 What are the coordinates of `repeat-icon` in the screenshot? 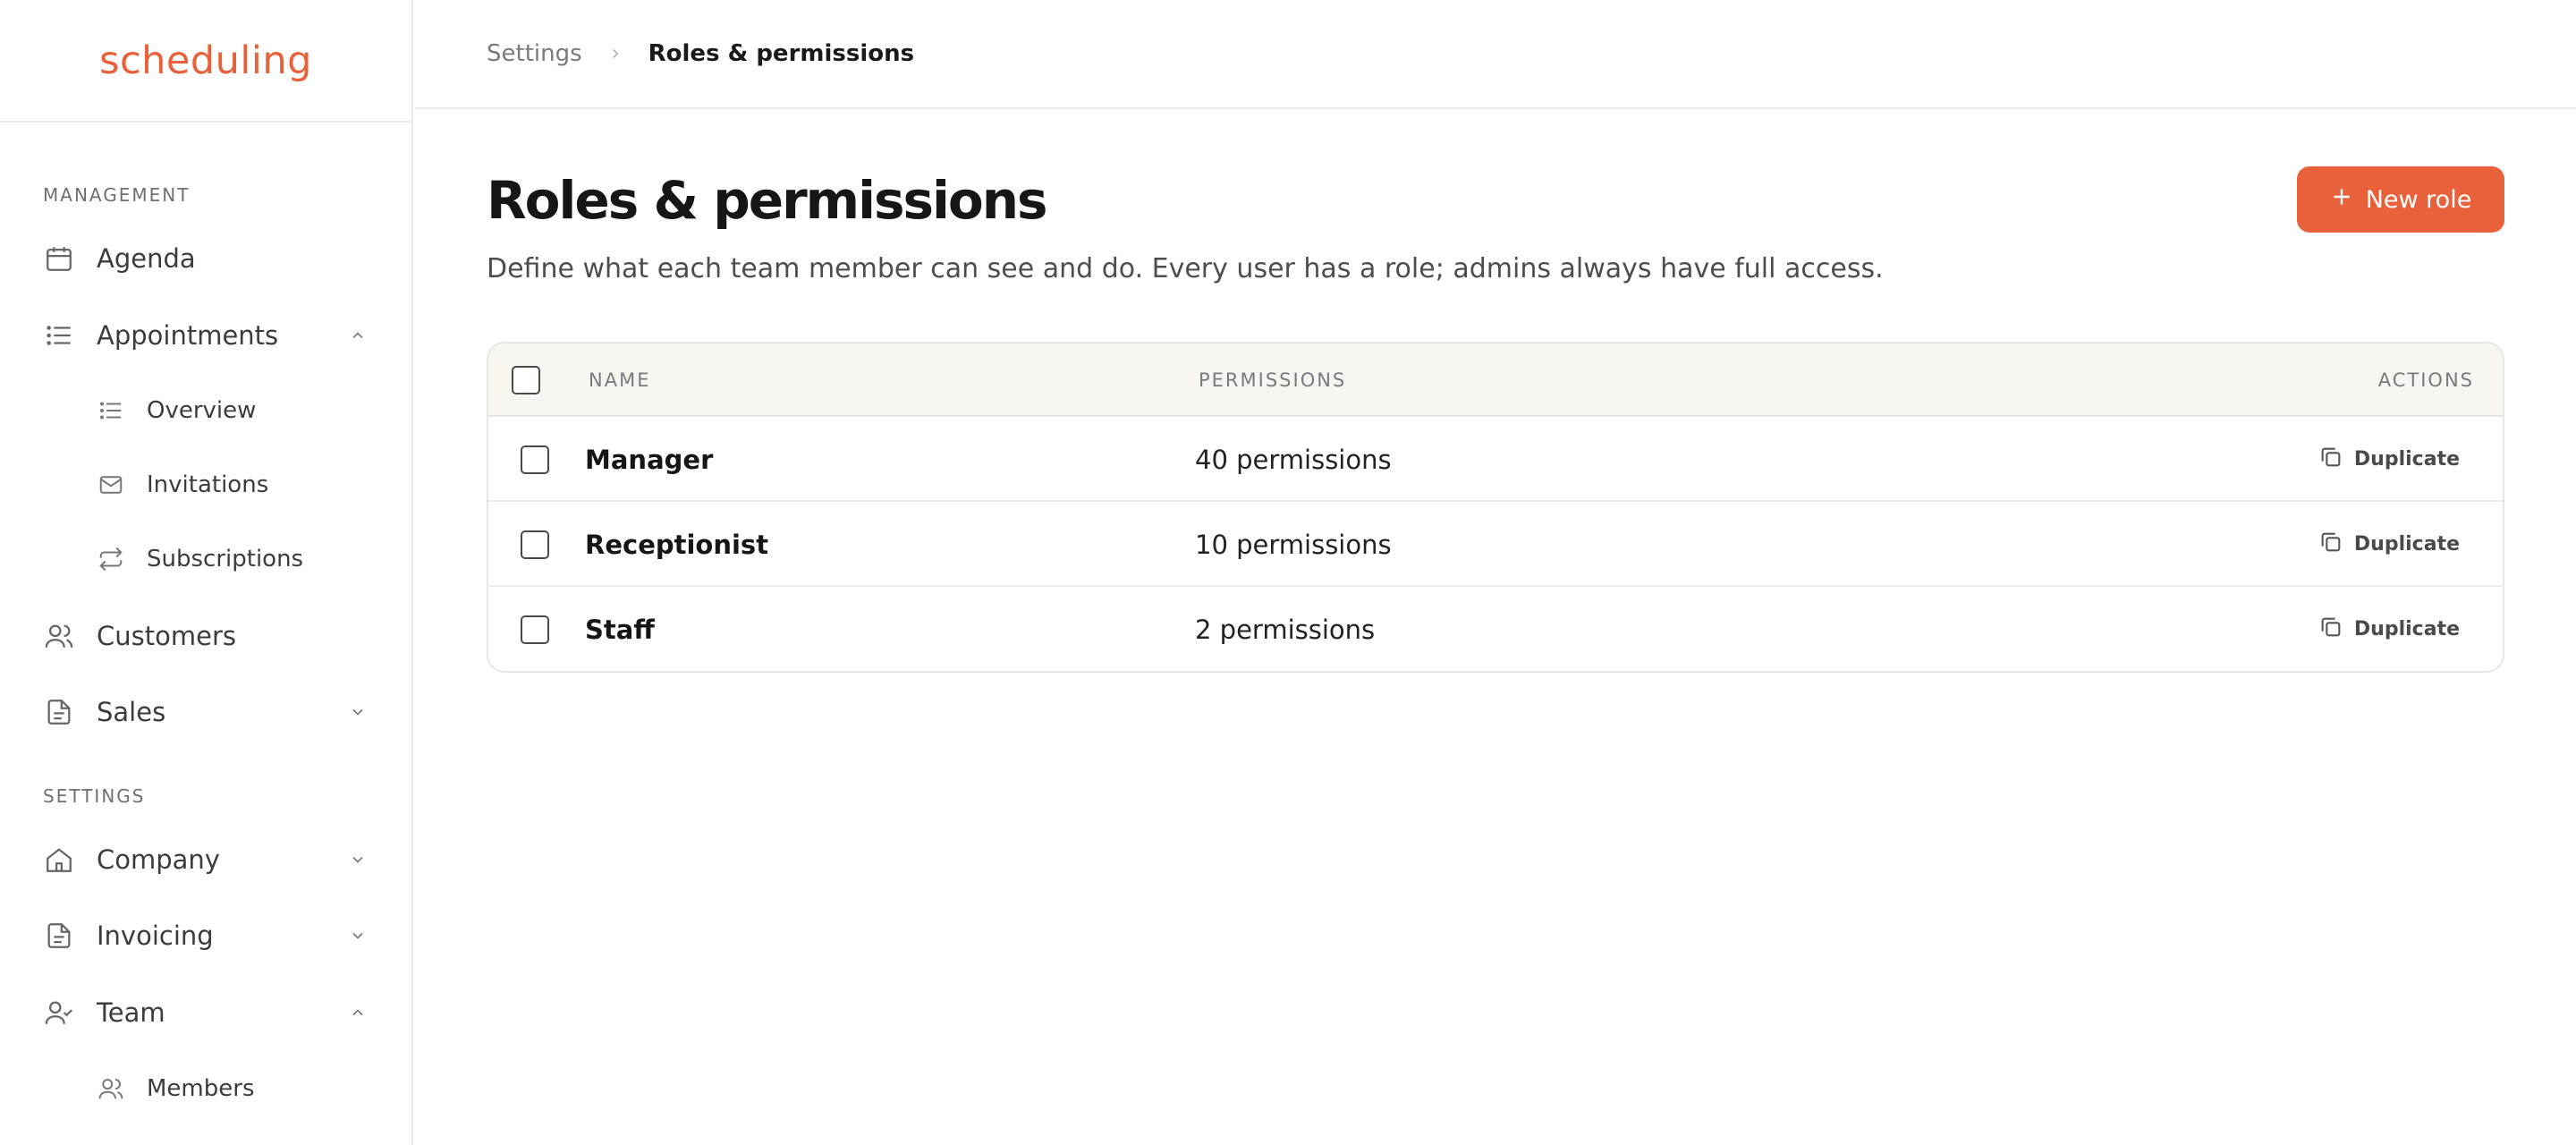 It's located at (111, 559).